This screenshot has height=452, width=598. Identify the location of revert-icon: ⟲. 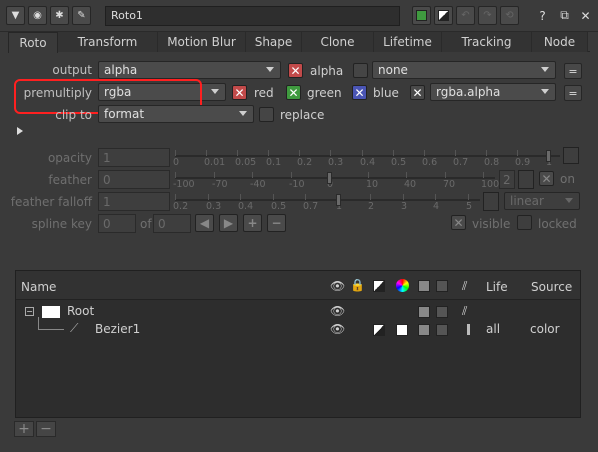
(509, 15).